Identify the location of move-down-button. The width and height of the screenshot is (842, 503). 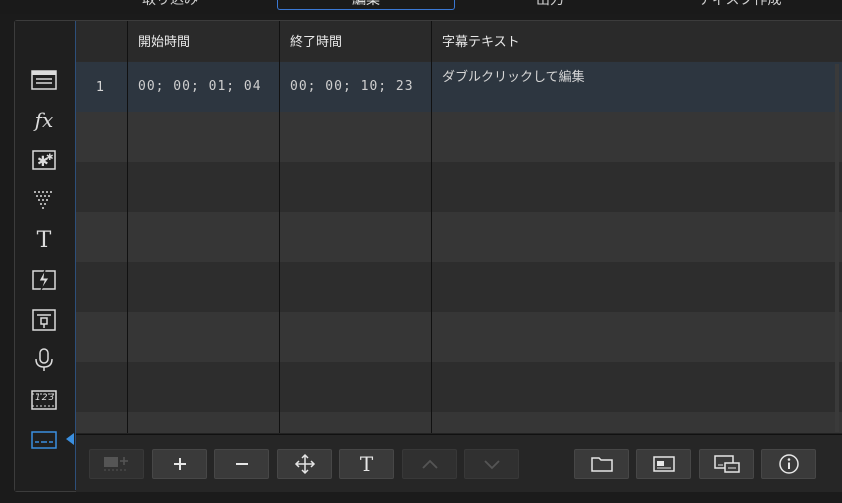
(491, 464).